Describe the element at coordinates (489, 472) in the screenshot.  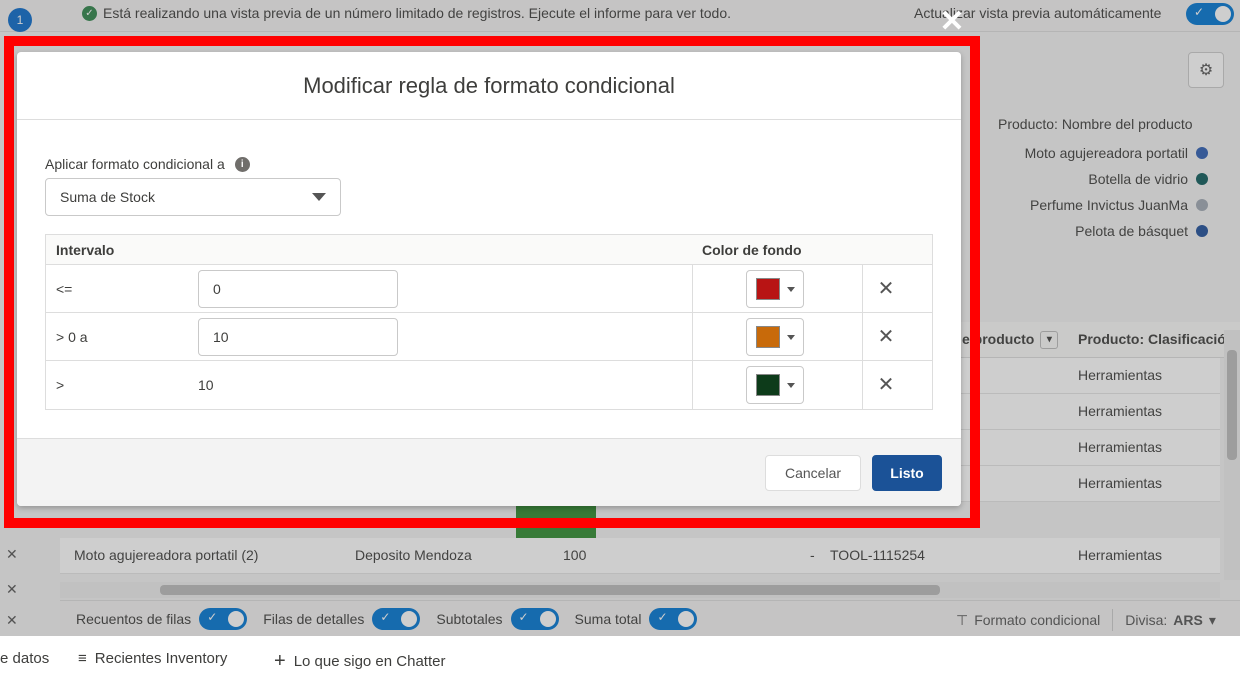
I see `modal-footer: Cancelar Listo` at that location.